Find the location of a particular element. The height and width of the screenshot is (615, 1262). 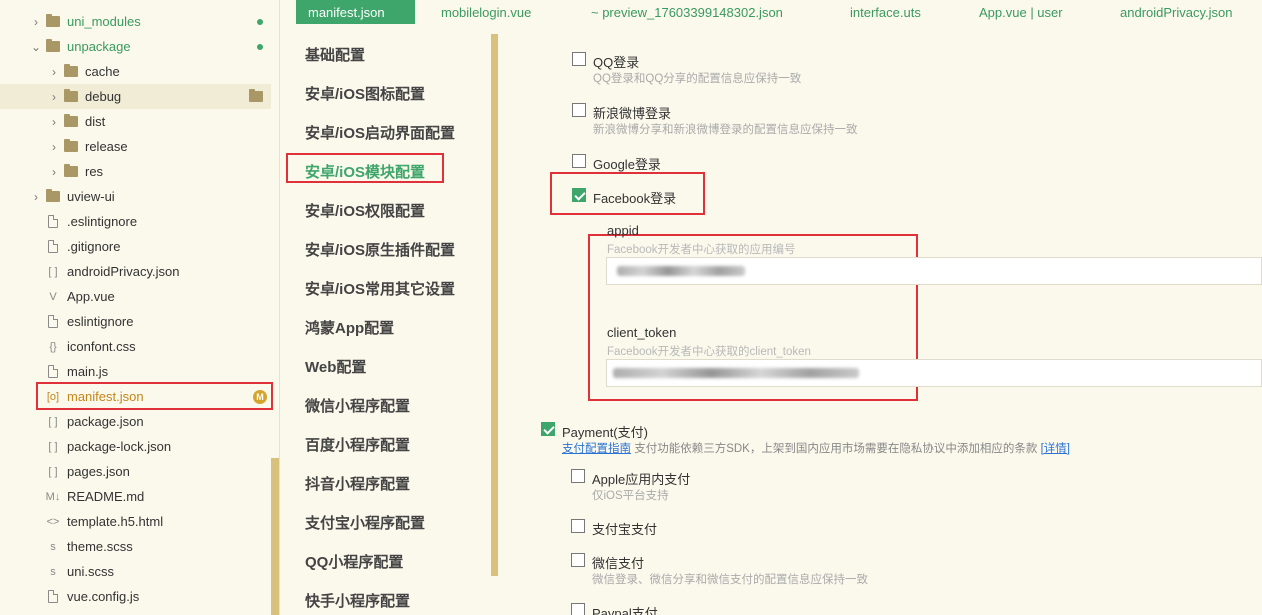

settings-nav-item: 抖音小程序配置 is located at coordinates (357, 483).